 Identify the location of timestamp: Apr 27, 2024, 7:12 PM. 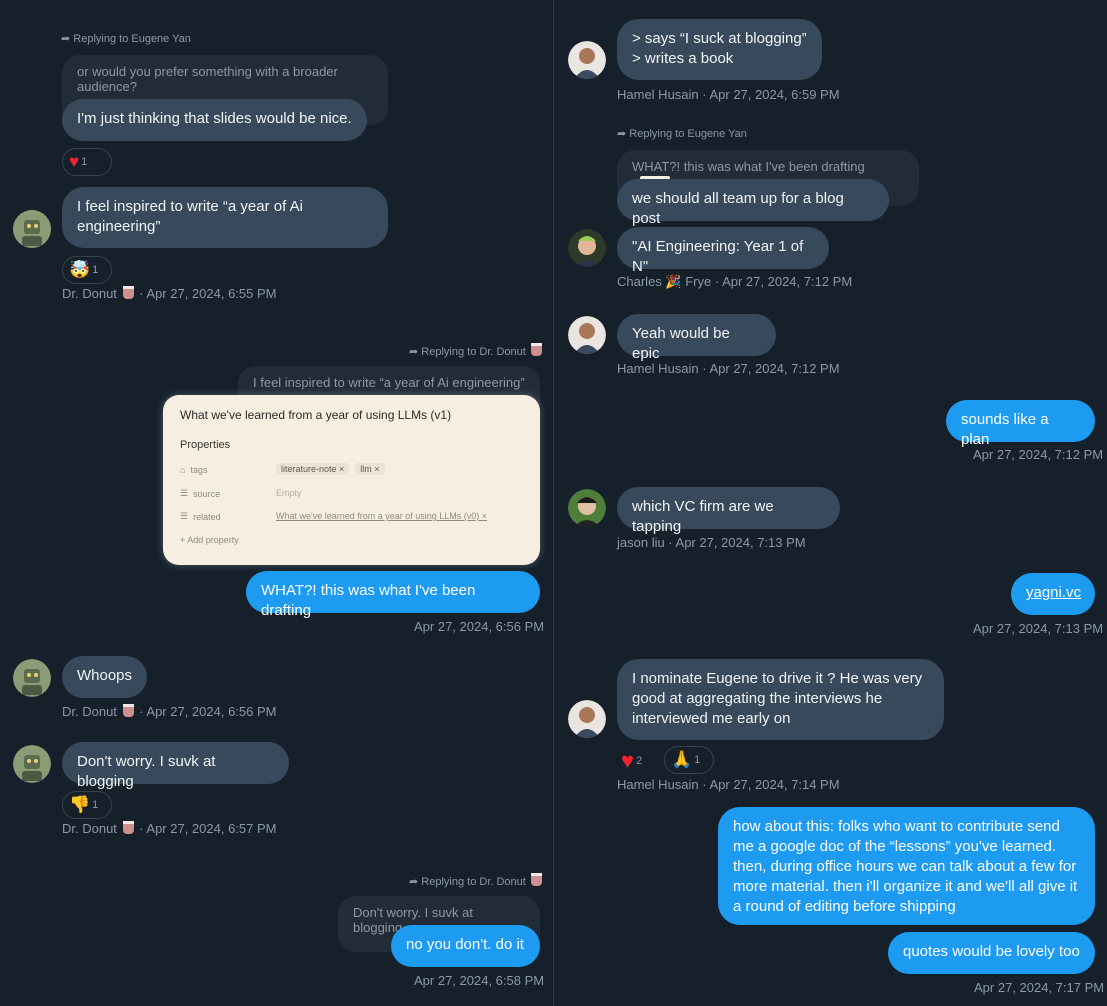
(1038, 454).